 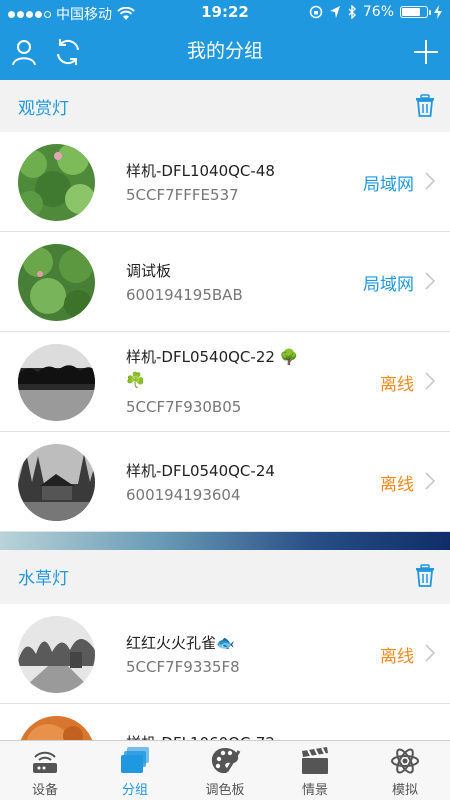 I want to click on battery-percent: 76%, so click(x=378, y=12).